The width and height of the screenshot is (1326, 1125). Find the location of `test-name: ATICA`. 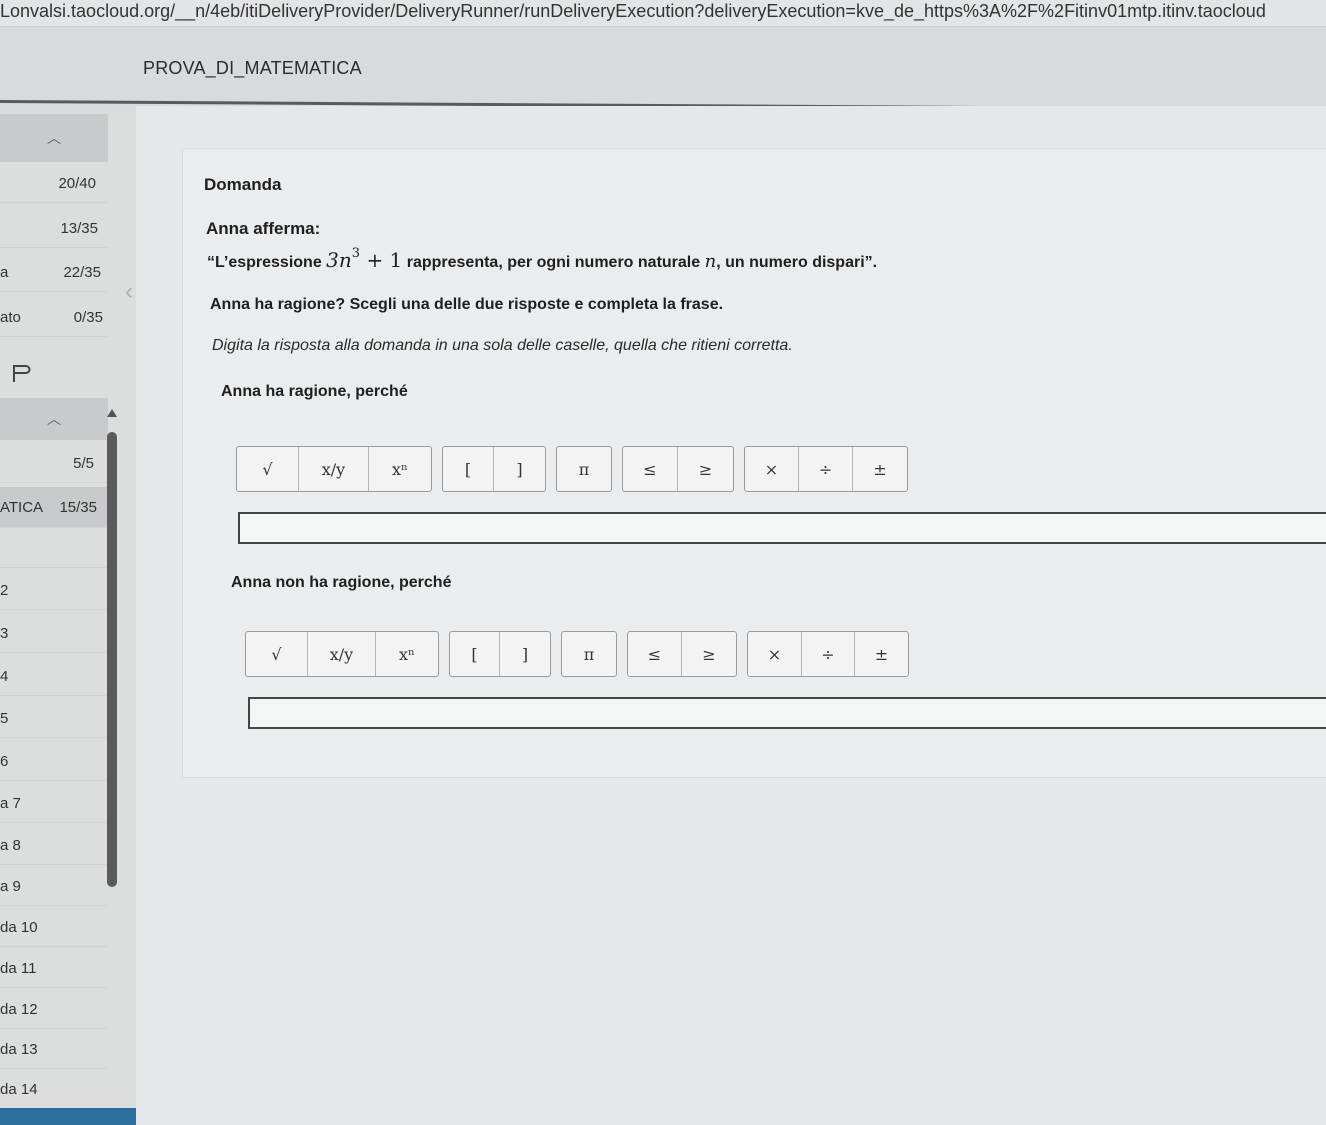

test-name: ATICA is located at coordinates (22, 507).